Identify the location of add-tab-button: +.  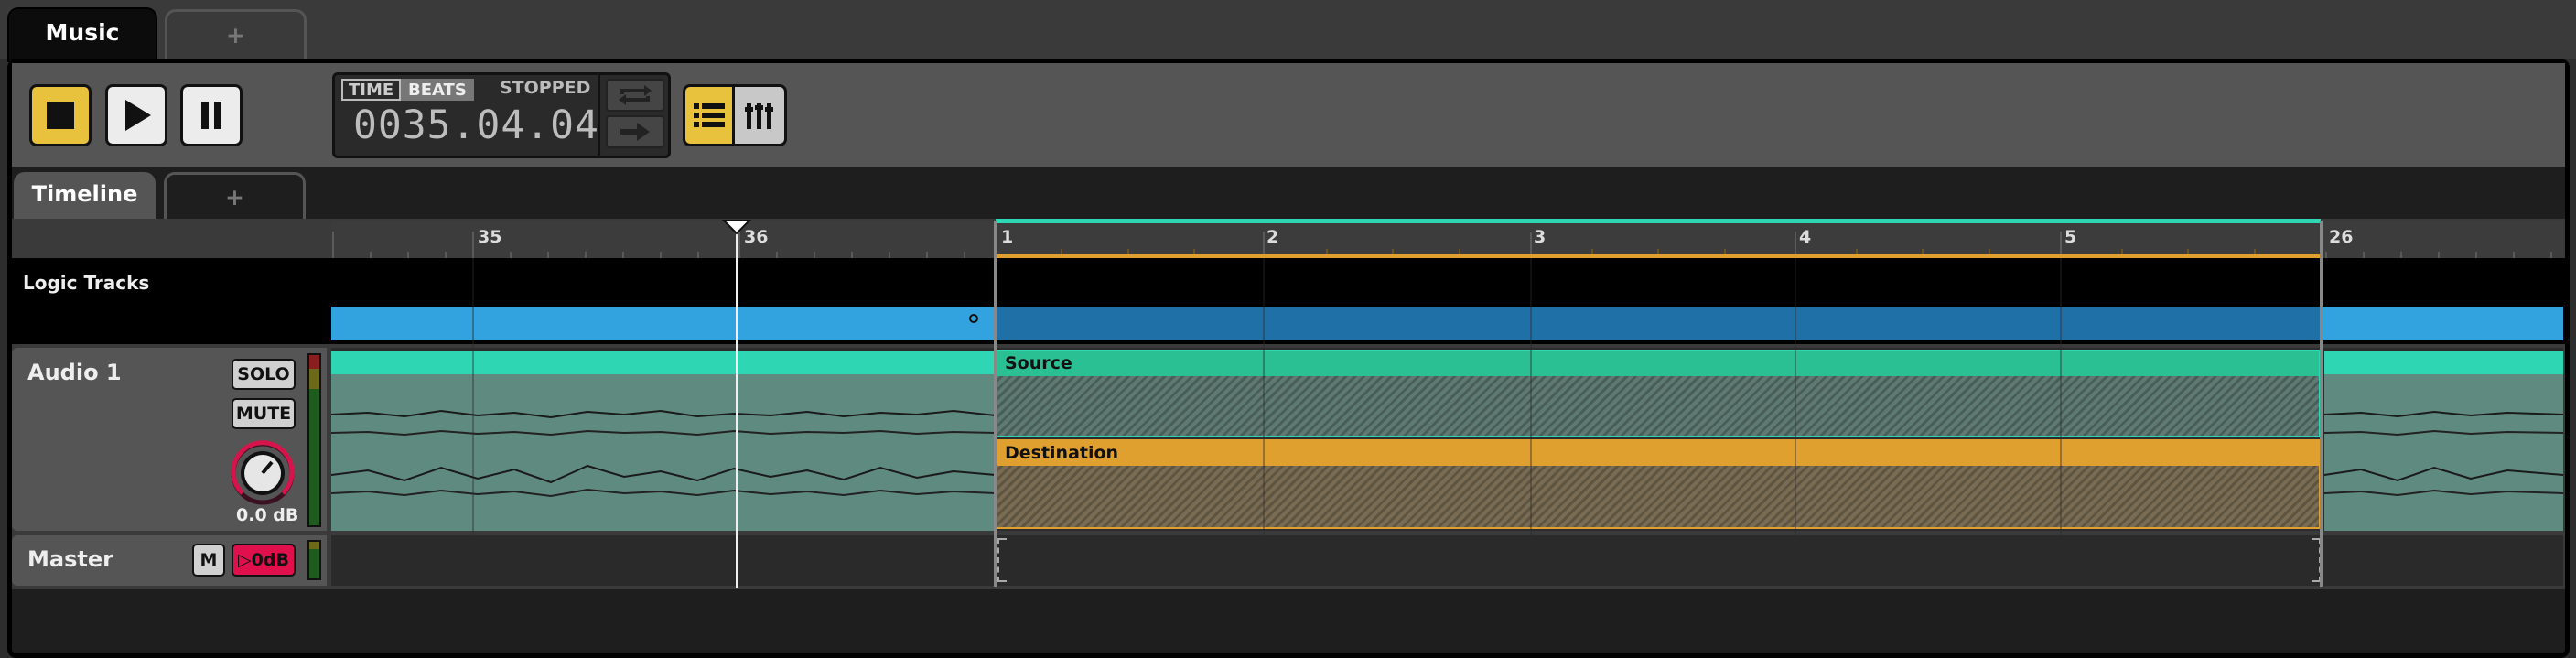
(236, 34).